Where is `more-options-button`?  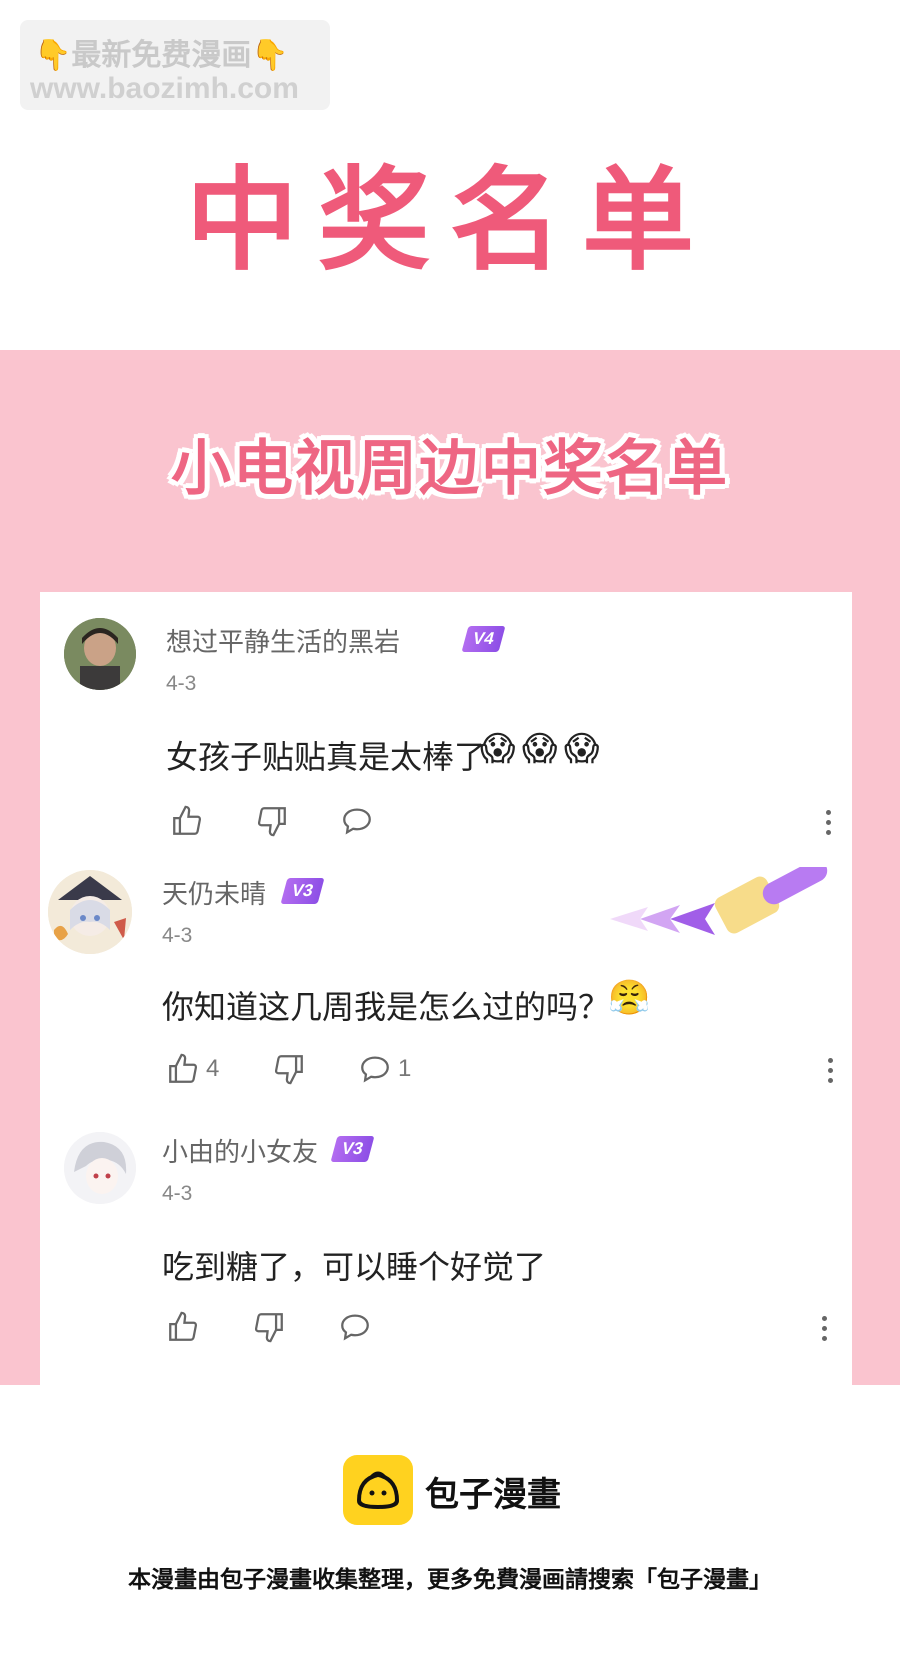 more-options-button is located at coordinates (824, 1331).